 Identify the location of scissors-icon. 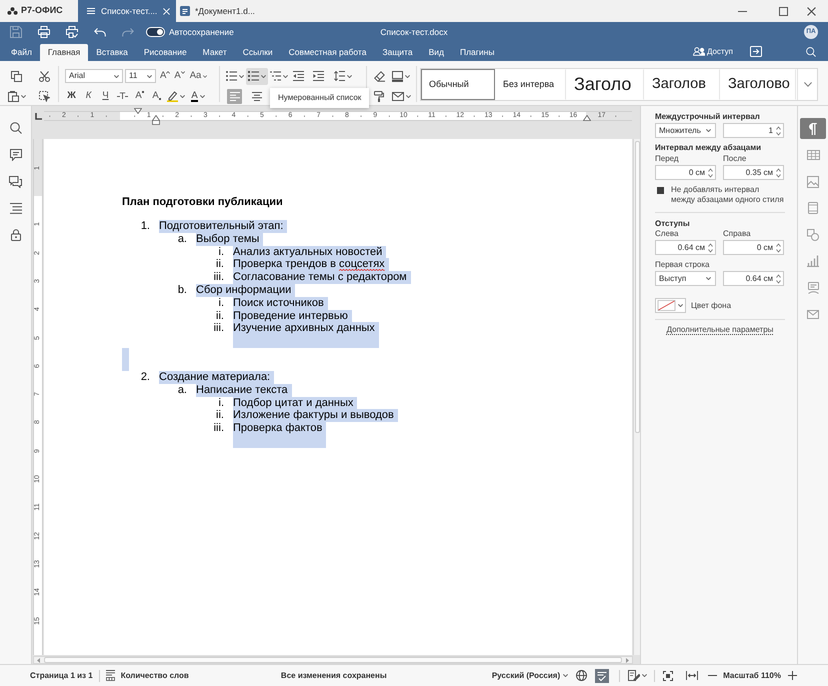
(44, 76).